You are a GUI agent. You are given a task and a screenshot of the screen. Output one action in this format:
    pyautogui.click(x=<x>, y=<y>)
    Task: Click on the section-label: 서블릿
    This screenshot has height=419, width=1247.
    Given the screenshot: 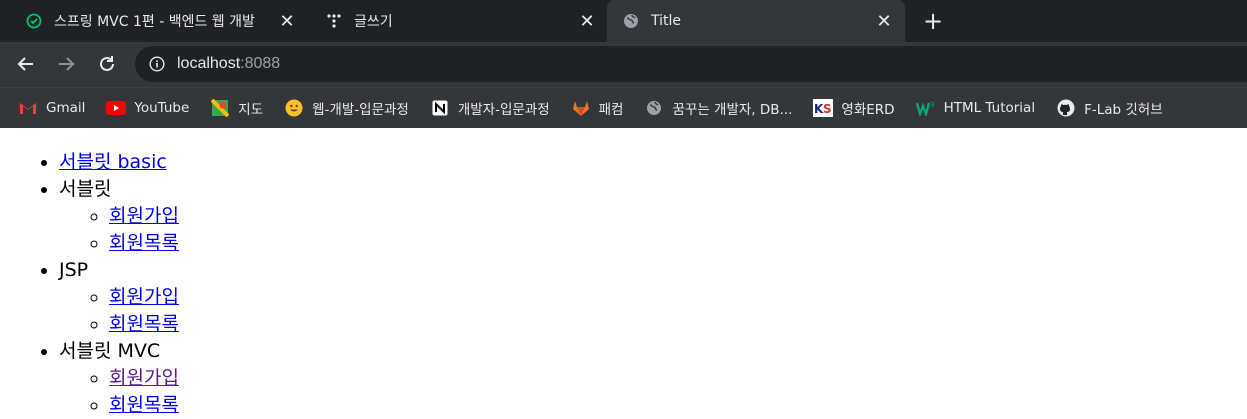 What is the action you would take?
    pyautogui.click(x=85, y=189)
    